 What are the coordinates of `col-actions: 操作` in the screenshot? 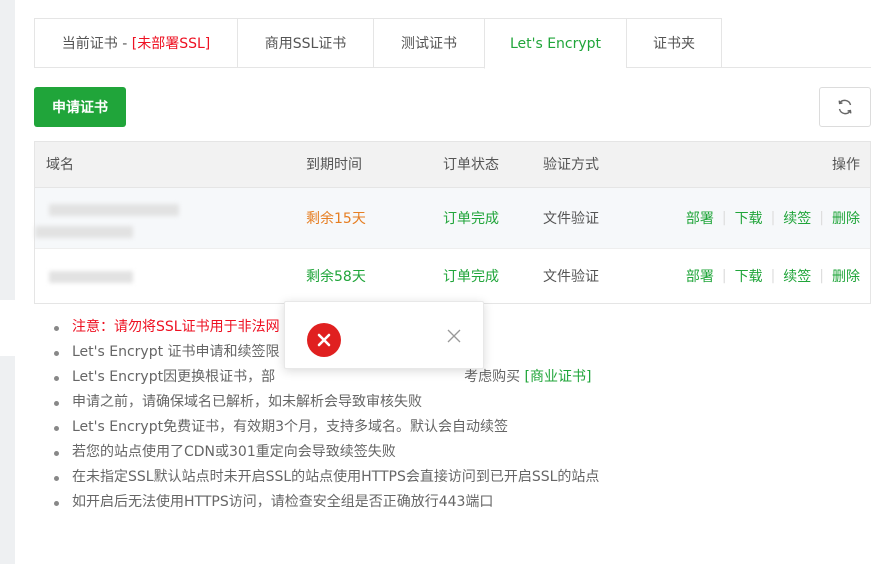 It's located at (846, 165).